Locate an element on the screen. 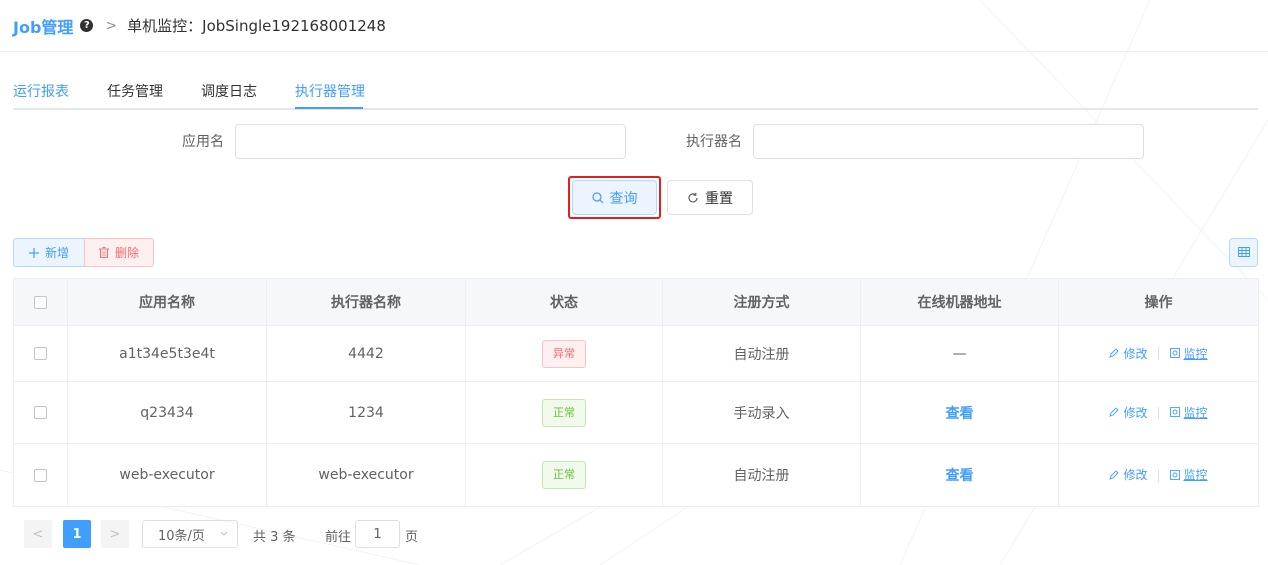 The width and height of the screenshot is (1268, 565). trash-icon is located at coordinates (103, 252).